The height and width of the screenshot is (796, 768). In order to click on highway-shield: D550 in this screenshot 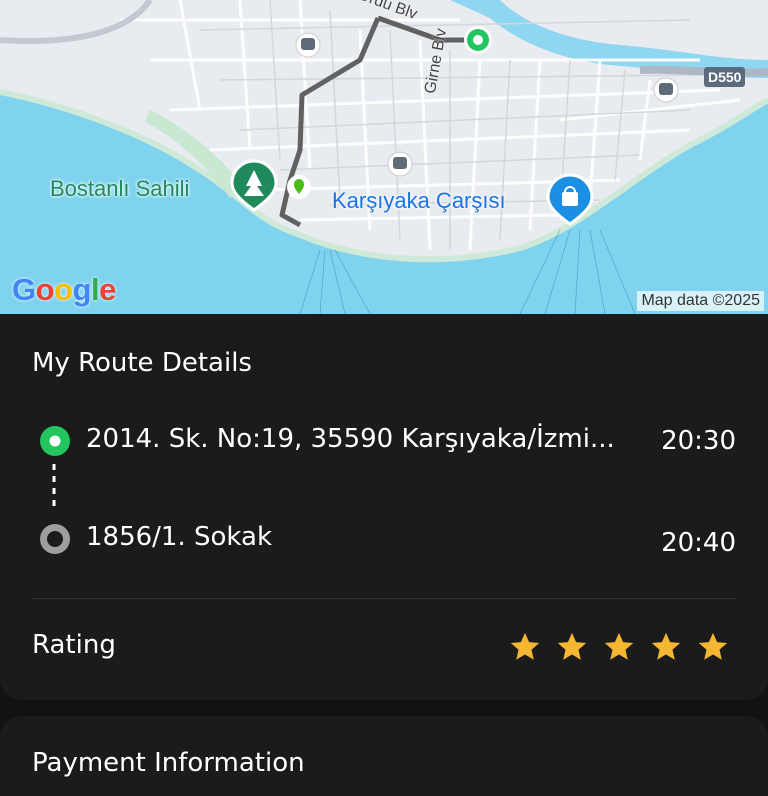, I will do `click(725, 77)`.